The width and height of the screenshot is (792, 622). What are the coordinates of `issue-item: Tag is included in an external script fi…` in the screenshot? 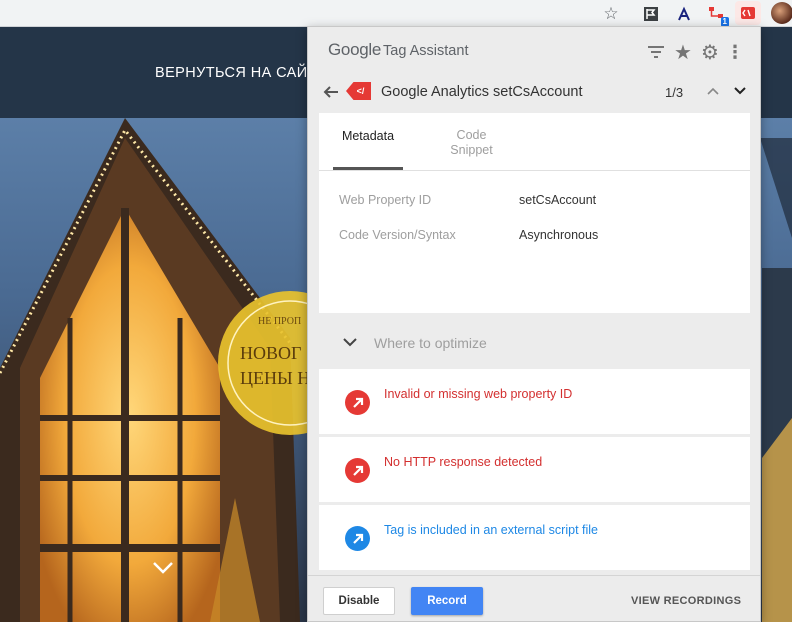 It's located at (534, 537).